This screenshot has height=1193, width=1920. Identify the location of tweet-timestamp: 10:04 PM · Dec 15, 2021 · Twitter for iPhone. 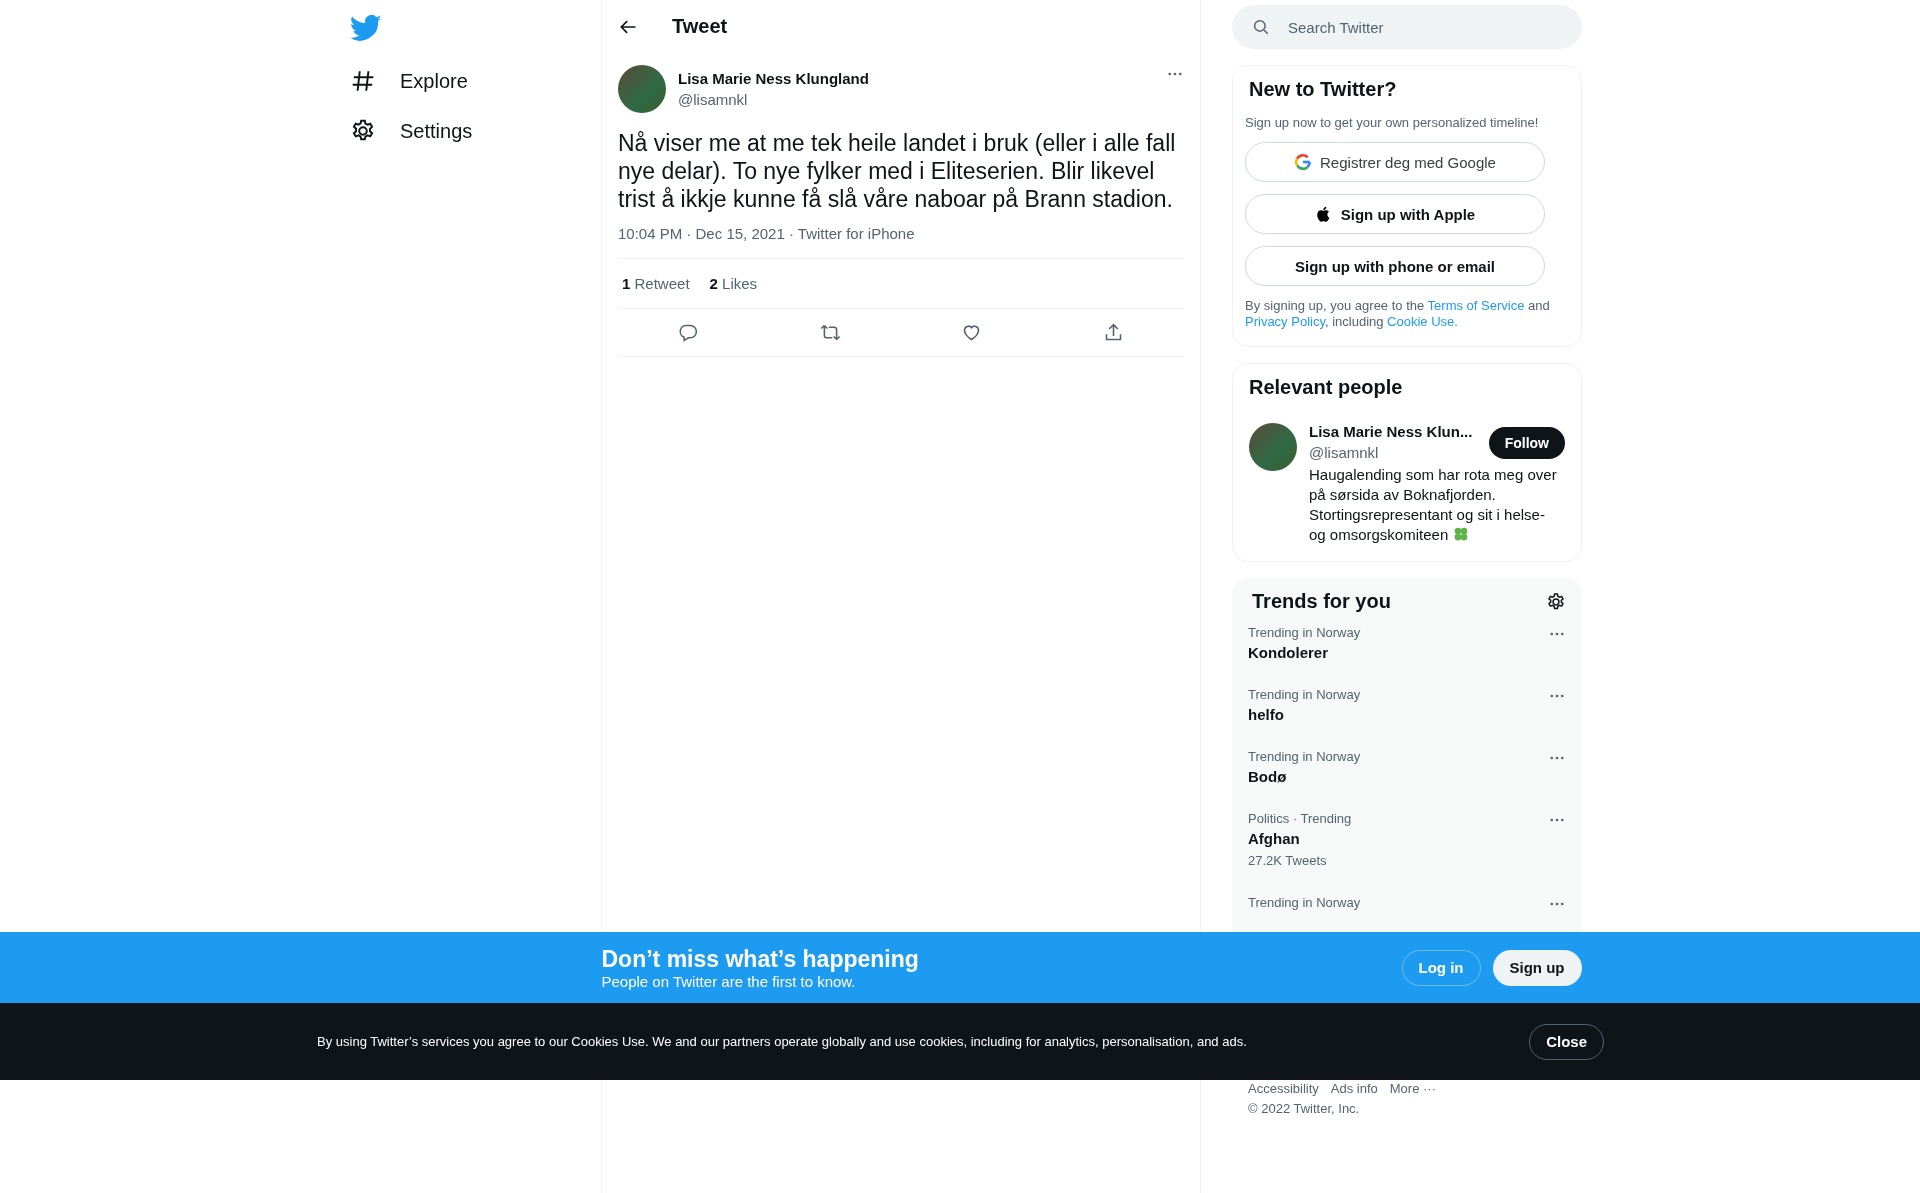
(901, 242).